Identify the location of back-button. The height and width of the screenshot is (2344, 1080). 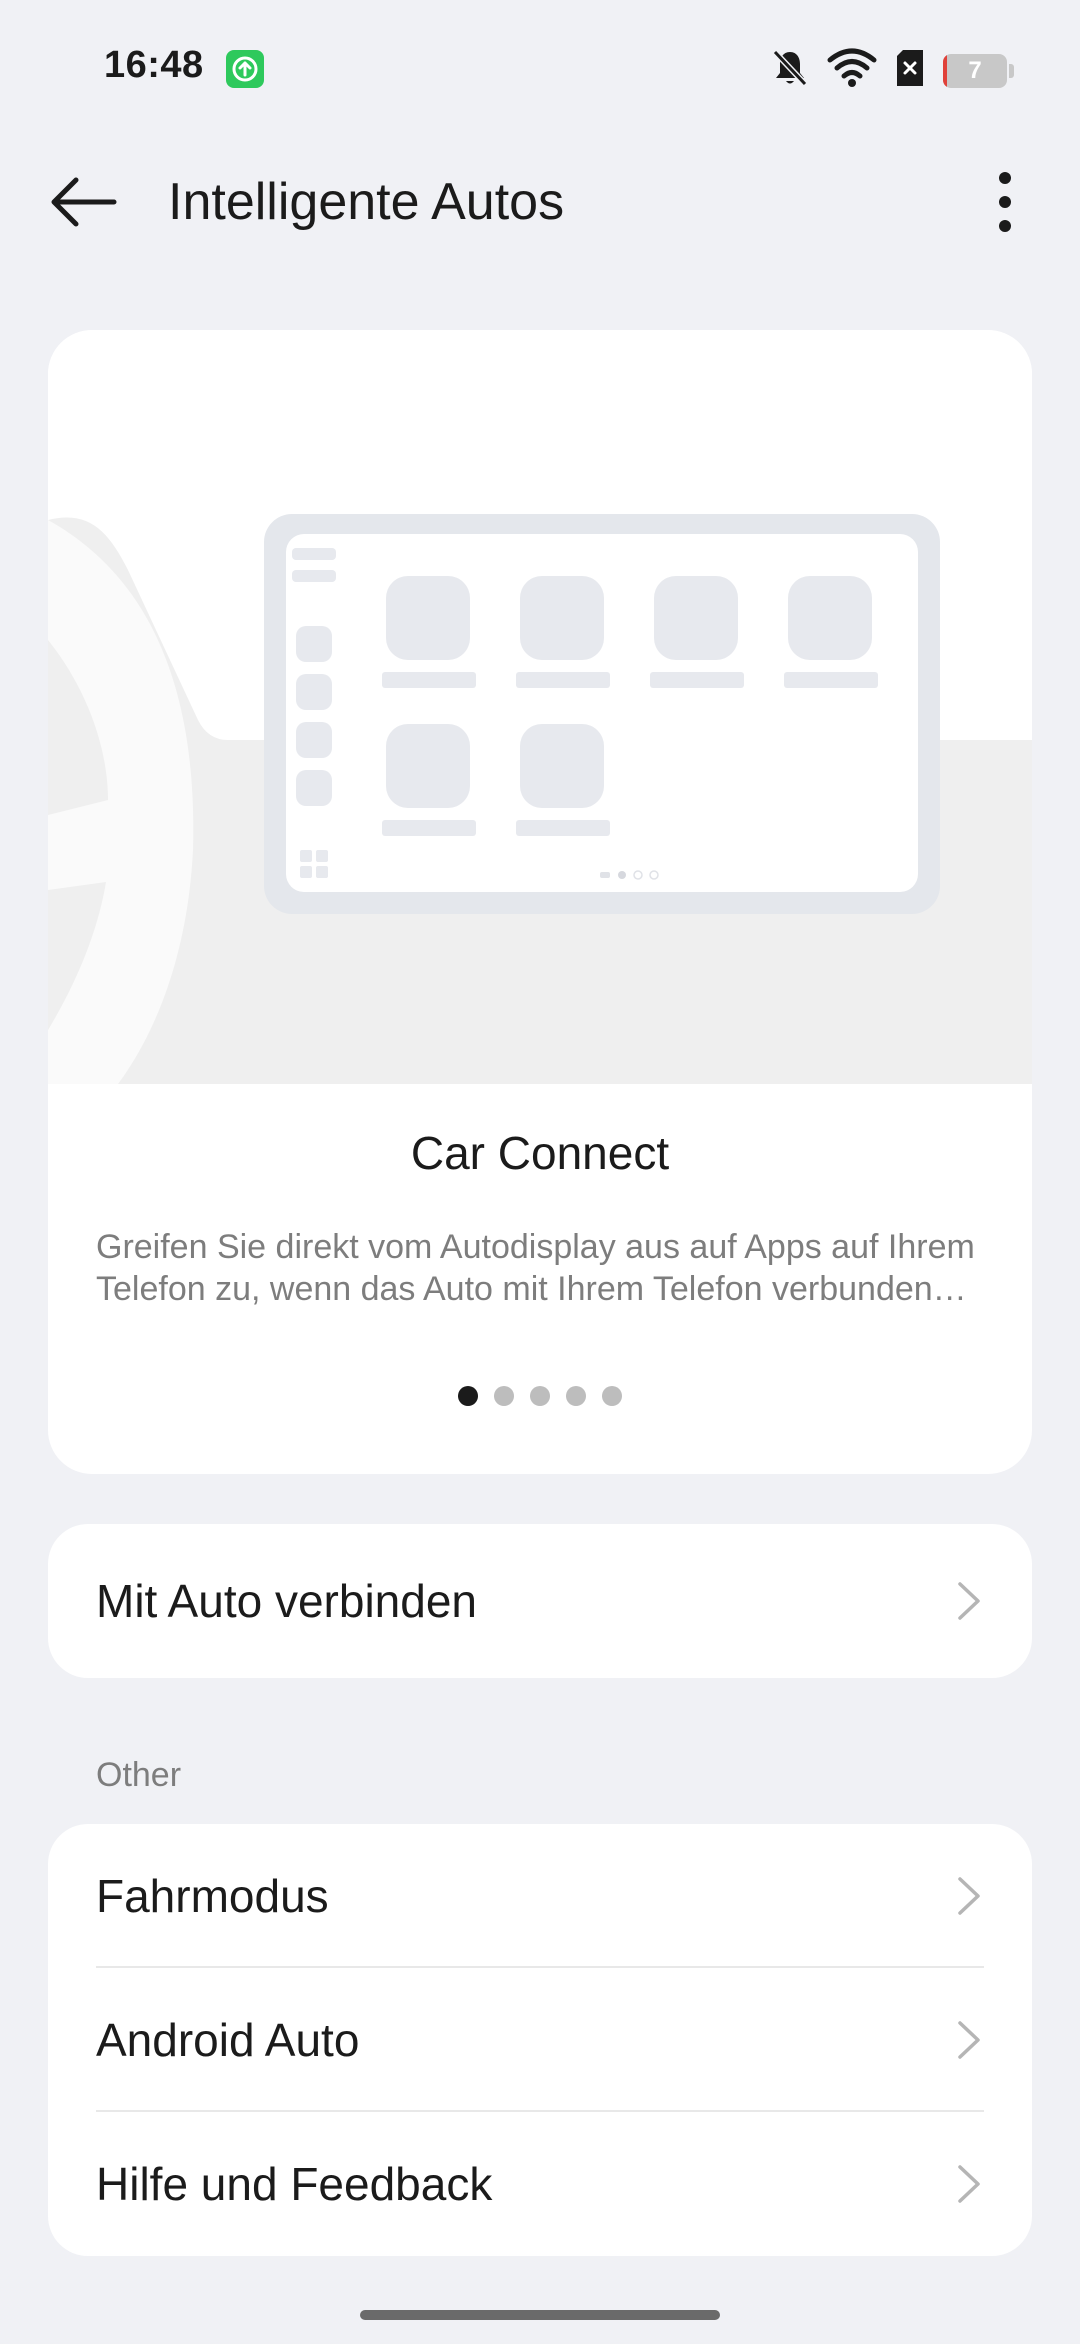
(84, 202).